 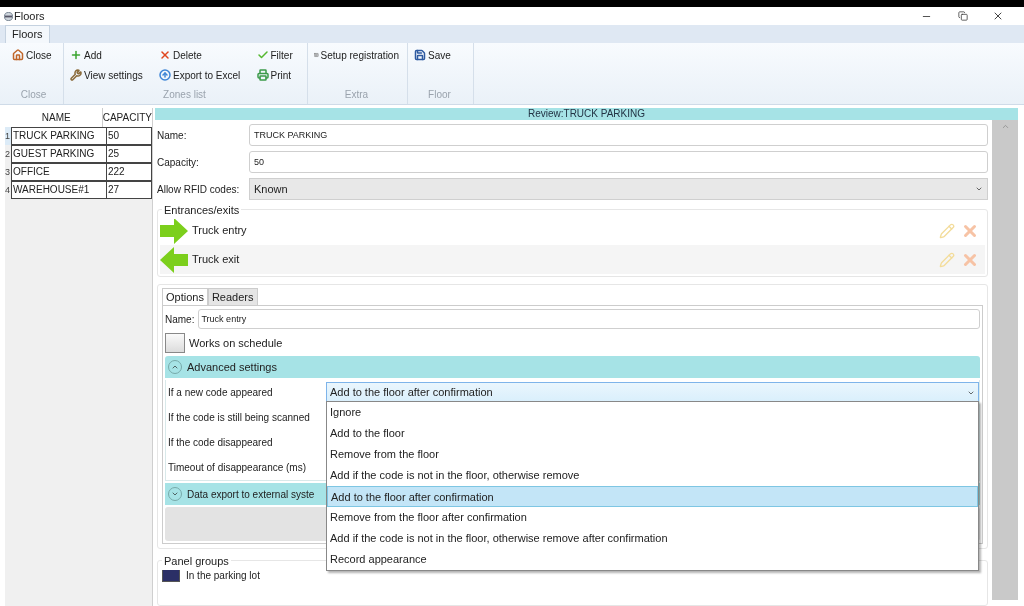 I want to click on ribbon-group-label: Extra, so click(x=356, y=95).